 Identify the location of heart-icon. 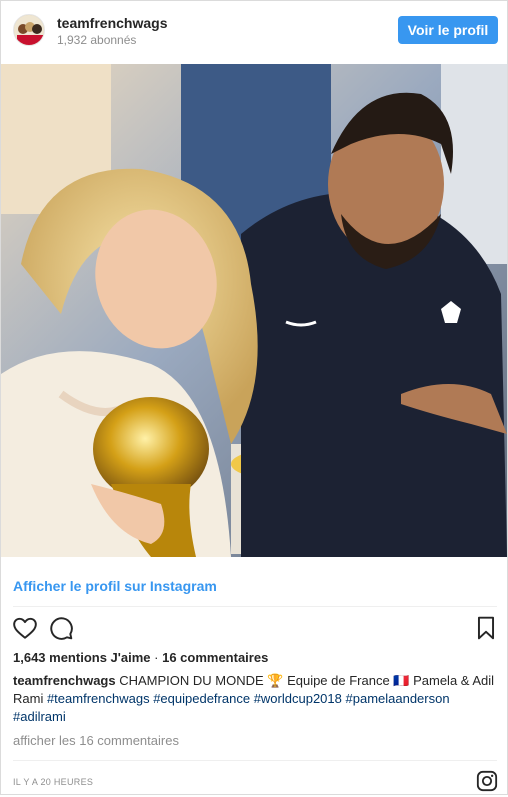
(25, 628).